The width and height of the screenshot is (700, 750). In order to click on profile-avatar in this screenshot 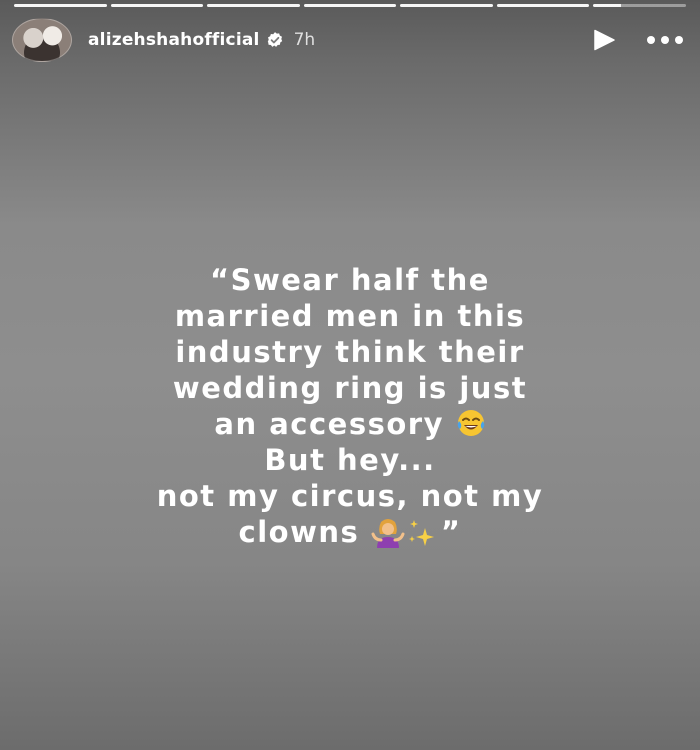, I will do `click(42, 40)`.